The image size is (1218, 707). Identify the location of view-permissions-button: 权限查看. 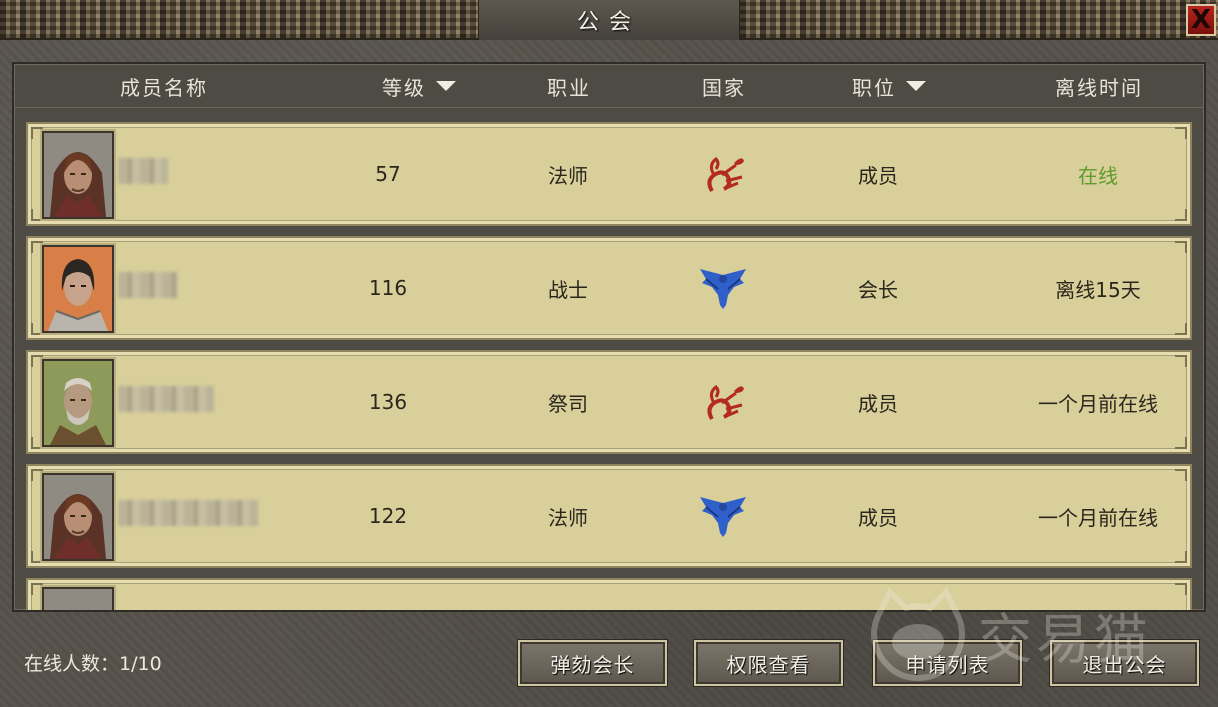
(768, 663).